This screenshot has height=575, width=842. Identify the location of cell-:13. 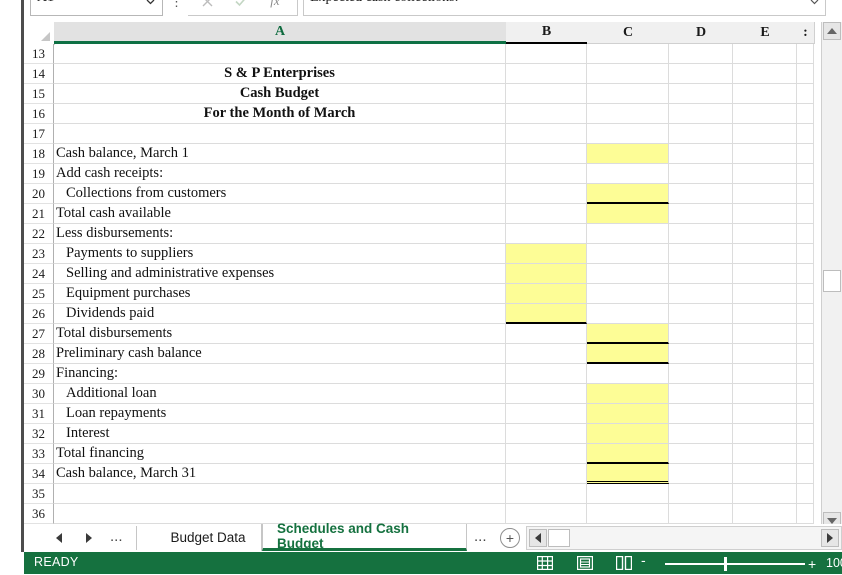
(805, 54).